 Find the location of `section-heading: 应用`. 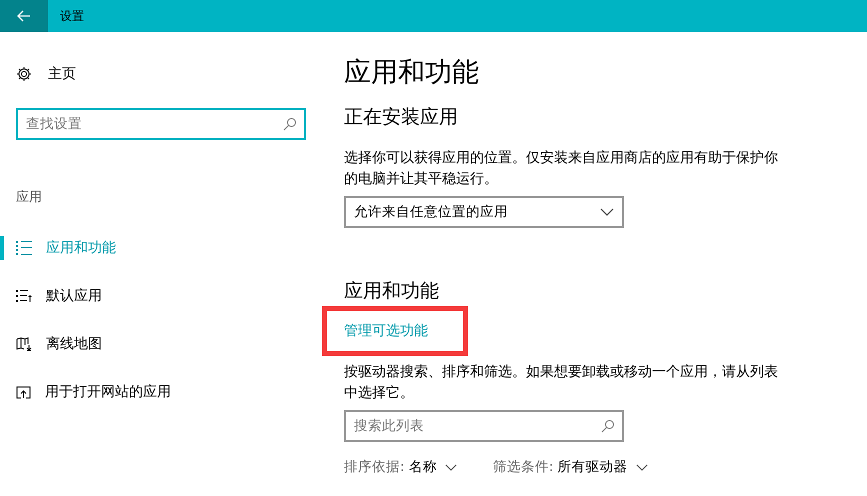

section-heading: 应用 is located at coordinates (29, 197).